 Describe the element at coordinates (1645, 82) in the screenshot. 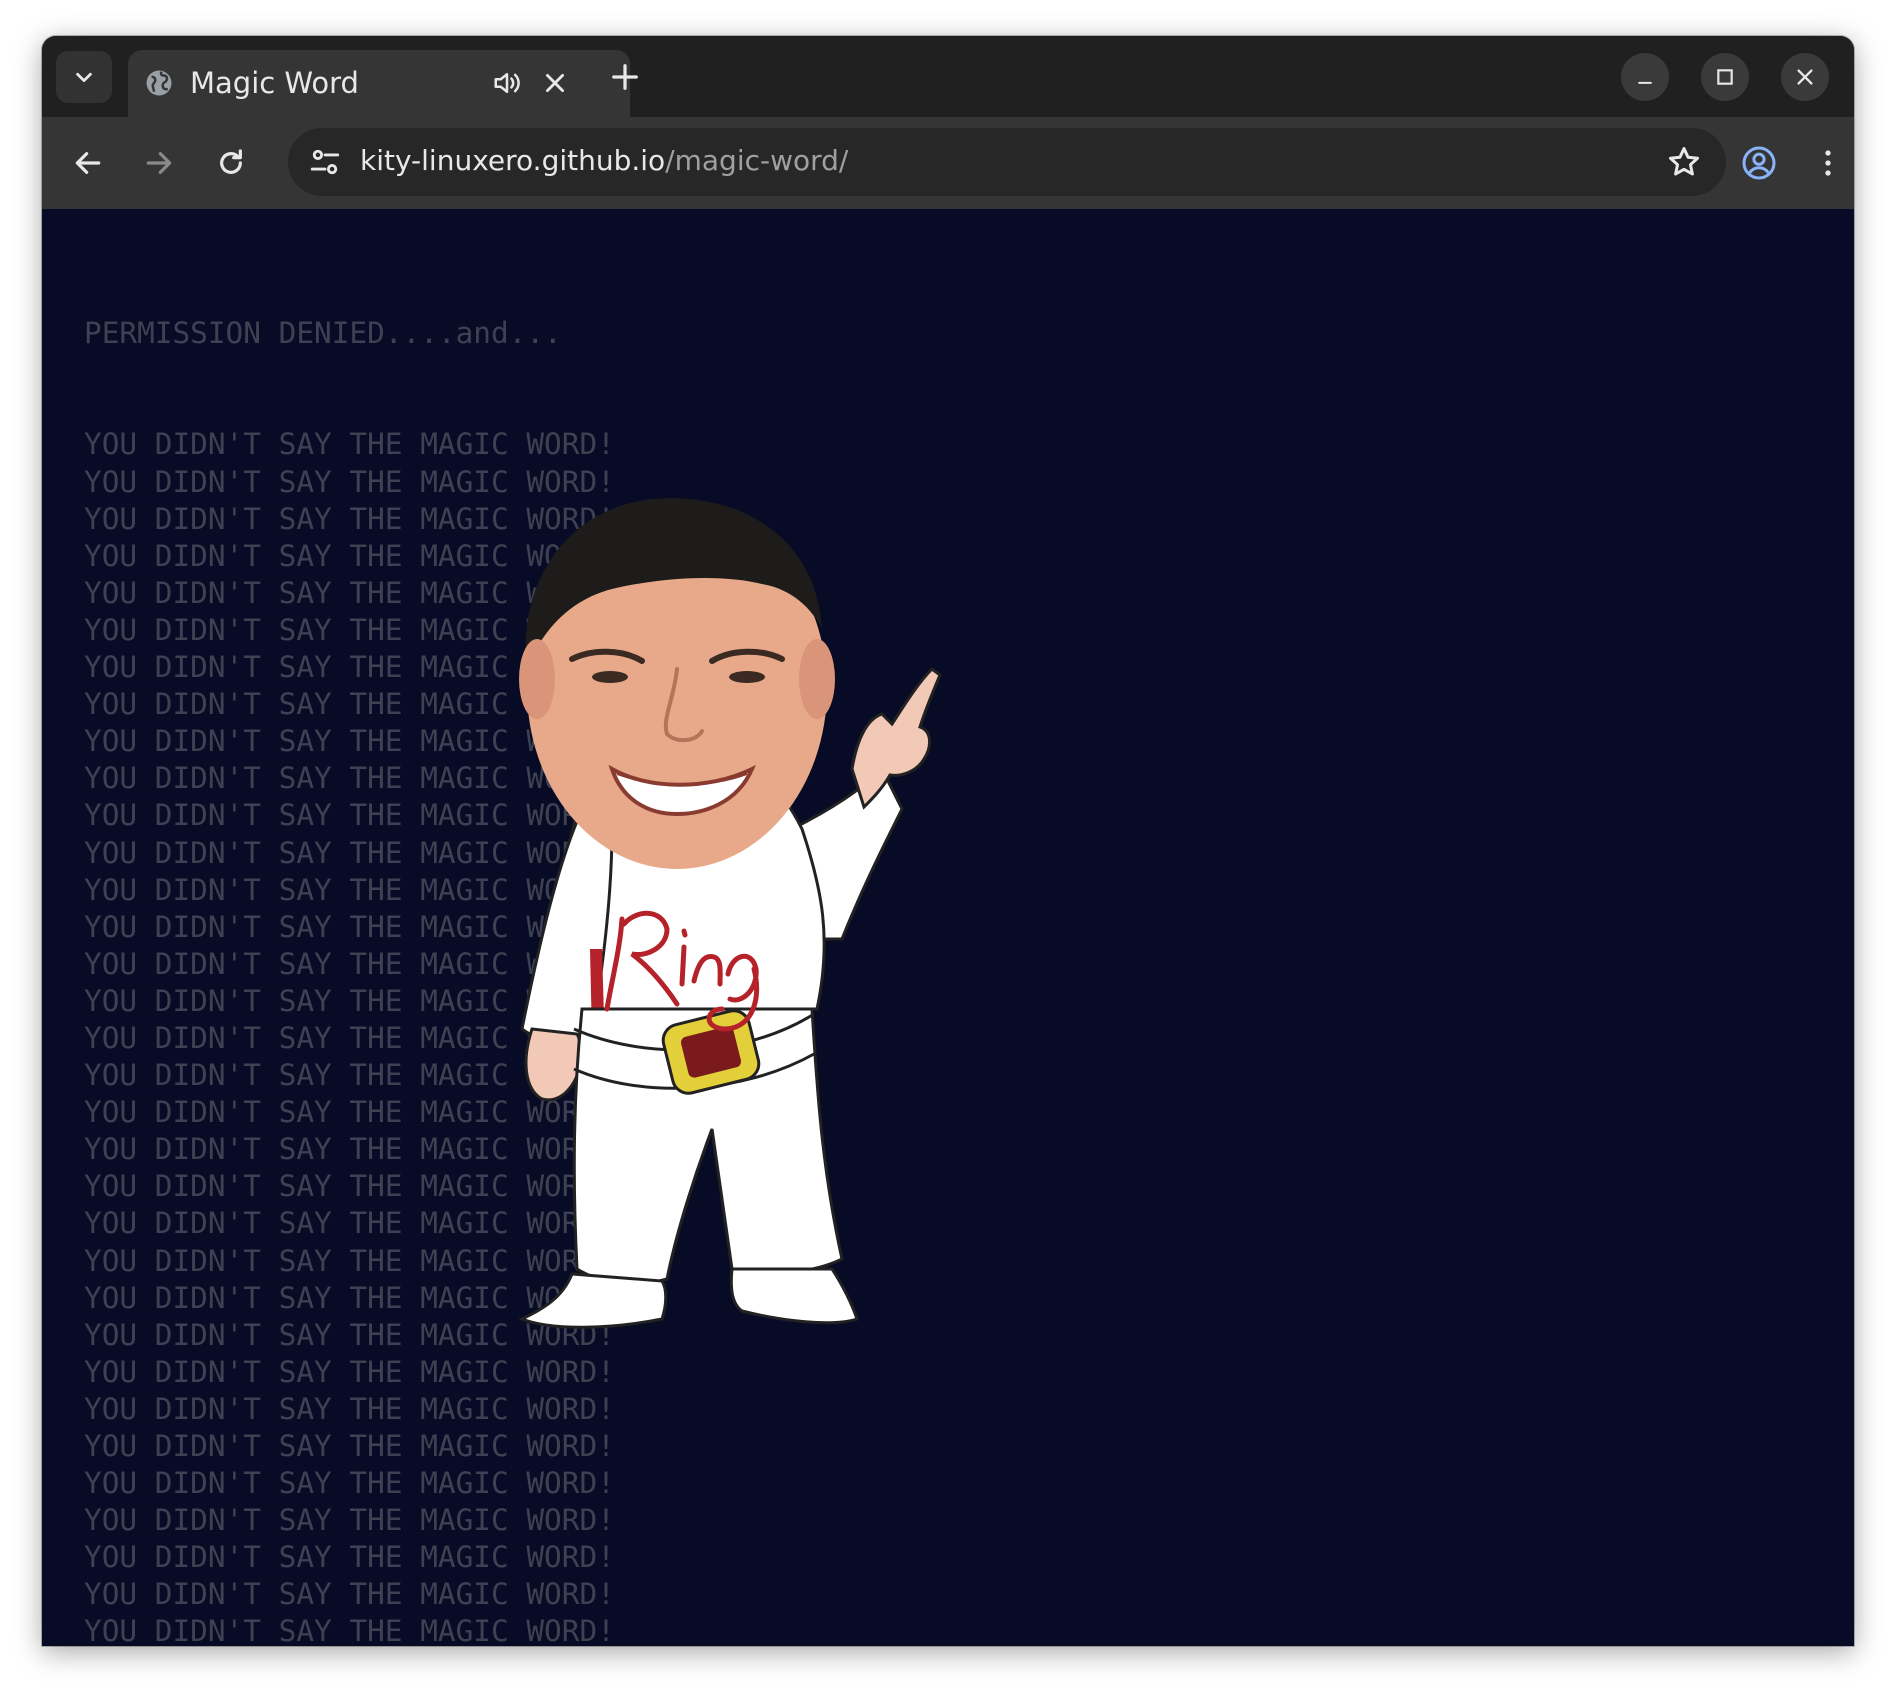

I see `minimize-icon` at that location.